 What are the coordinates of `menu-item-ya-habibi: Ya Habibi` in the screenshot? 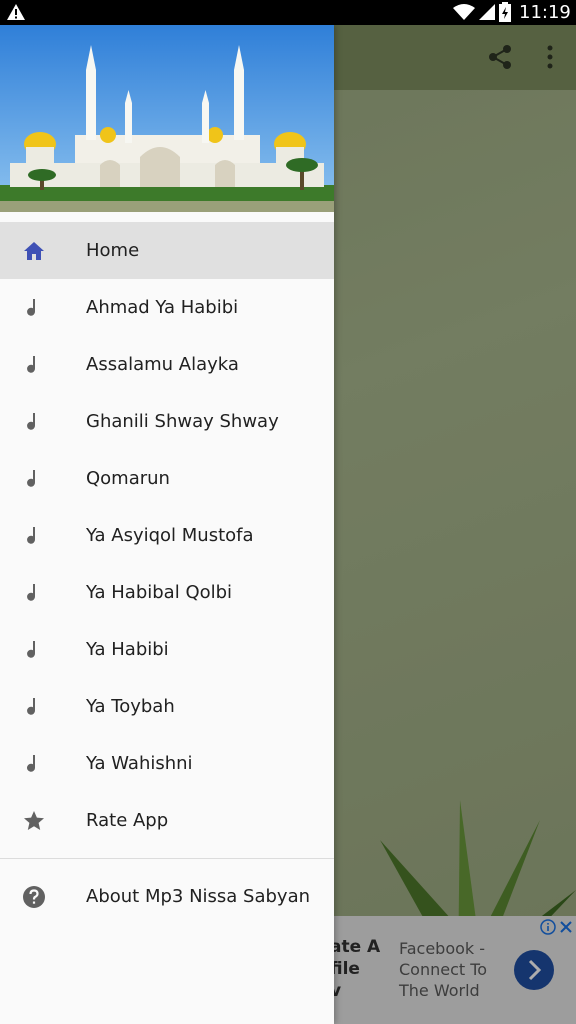 It's located at (167, 649).